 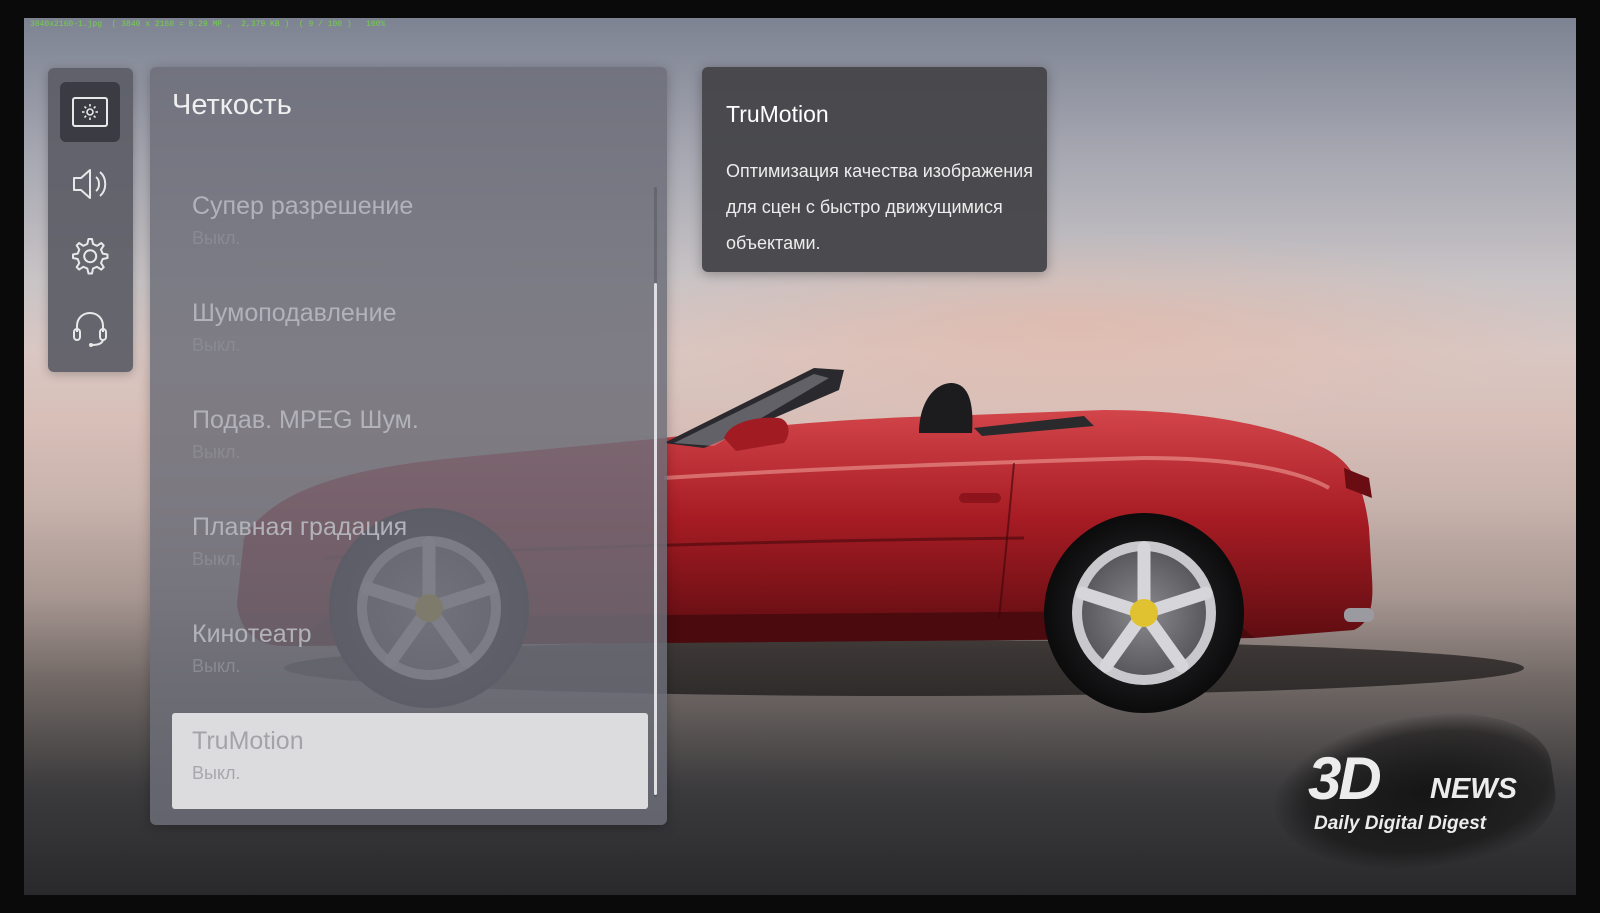 What do you see at coordinates (1473, 789) in the screenshot?
I see `watermark-brand-news: NEWS` at bounding box center [1473, 789].